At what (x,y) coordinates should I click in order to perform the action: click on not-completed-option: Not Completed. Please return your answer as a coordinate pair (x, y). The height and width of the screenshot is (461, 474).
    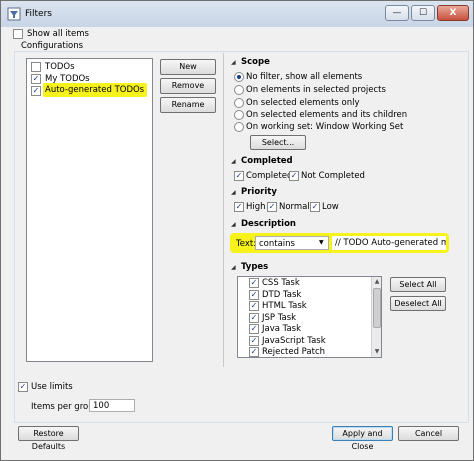
    Looking at the image, I should click on (333, 176).